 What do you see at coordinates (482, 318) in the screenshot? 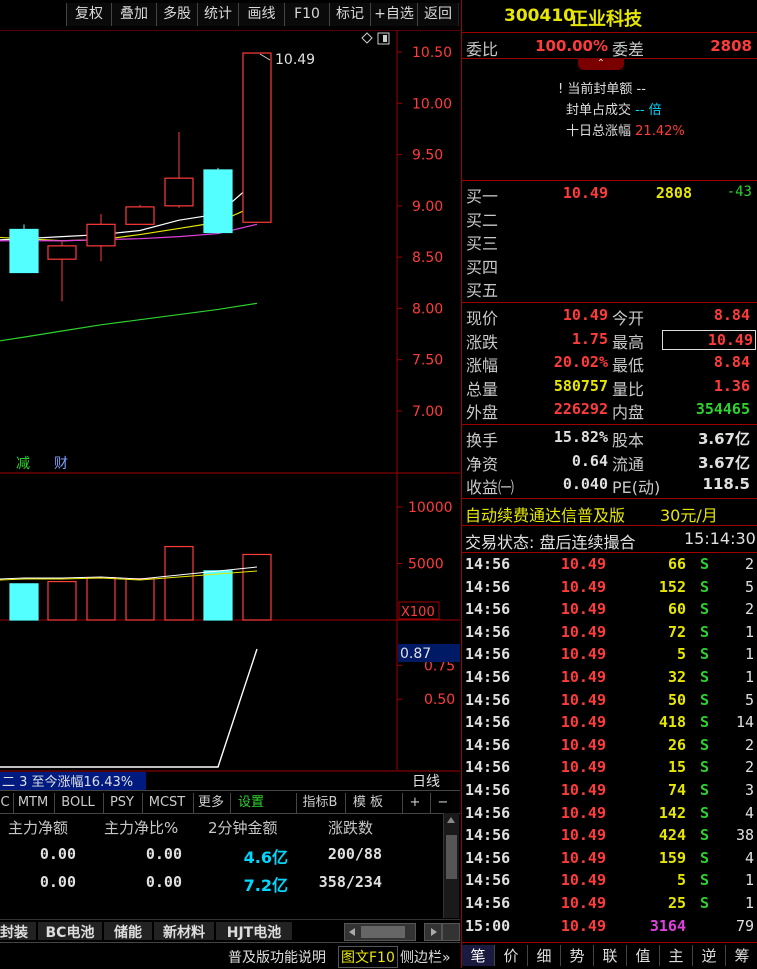
I see `quote-label: 现价` at bounding box center [482, 318].